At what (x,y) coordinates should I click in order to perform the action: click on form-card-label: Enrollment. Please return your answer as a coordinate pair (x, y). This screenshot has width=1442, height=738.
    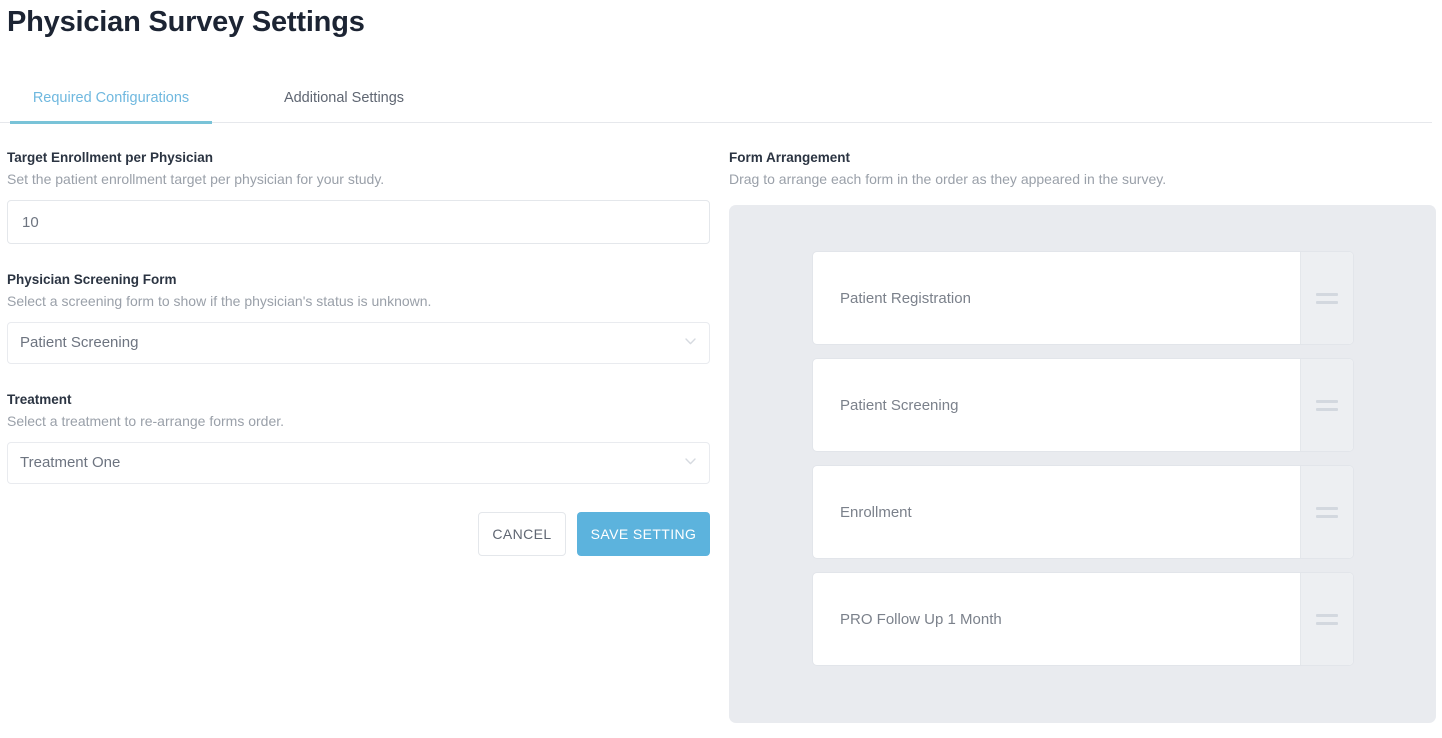
    Looking at the image, I should click on (876, 512).